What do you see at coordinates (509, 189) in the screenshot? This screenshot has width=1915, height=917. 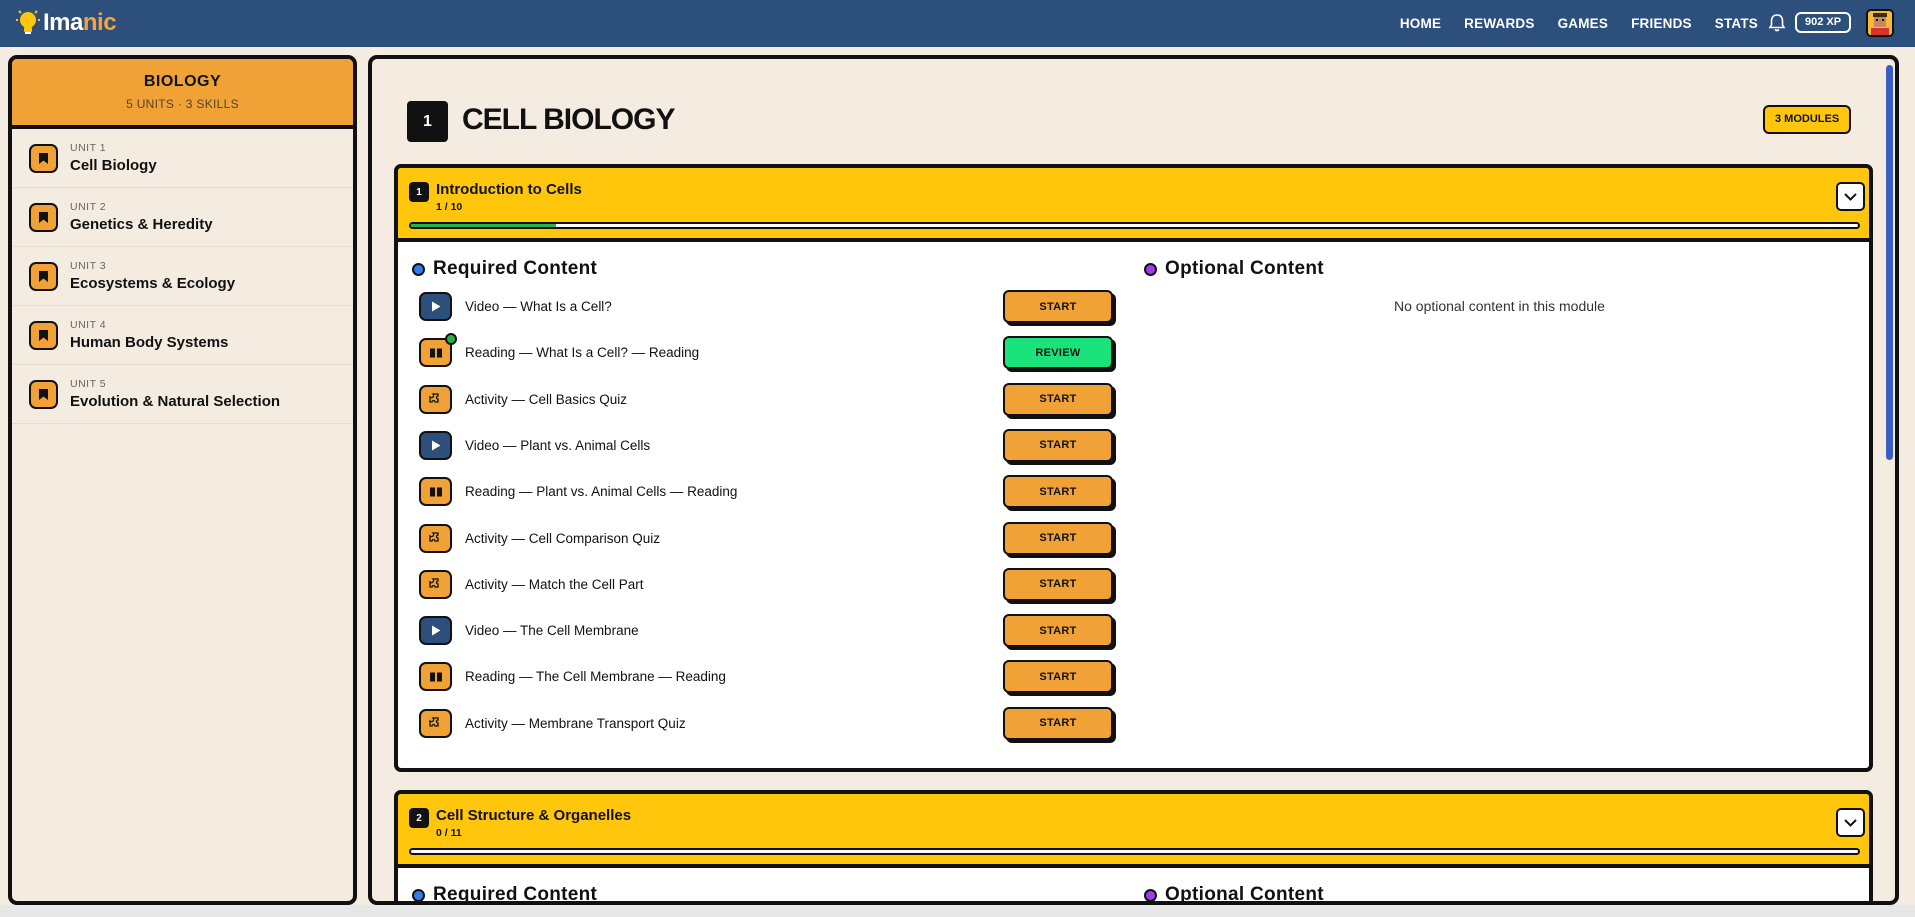 I see `module-title: Introduction to Cells` at bounding box center [509, 189].